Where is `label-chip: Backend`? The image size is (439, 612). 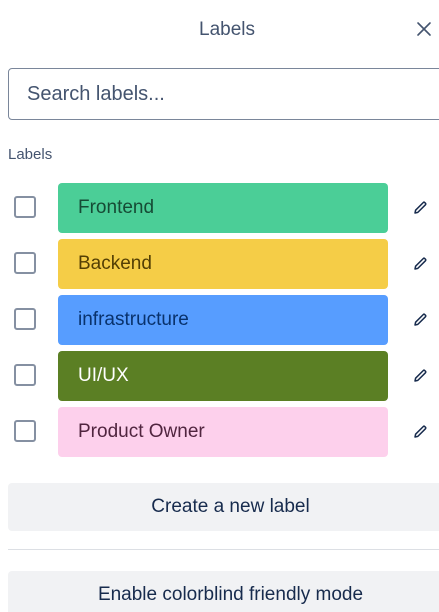
label-chip: Backend is located at coordinates (223, 264).